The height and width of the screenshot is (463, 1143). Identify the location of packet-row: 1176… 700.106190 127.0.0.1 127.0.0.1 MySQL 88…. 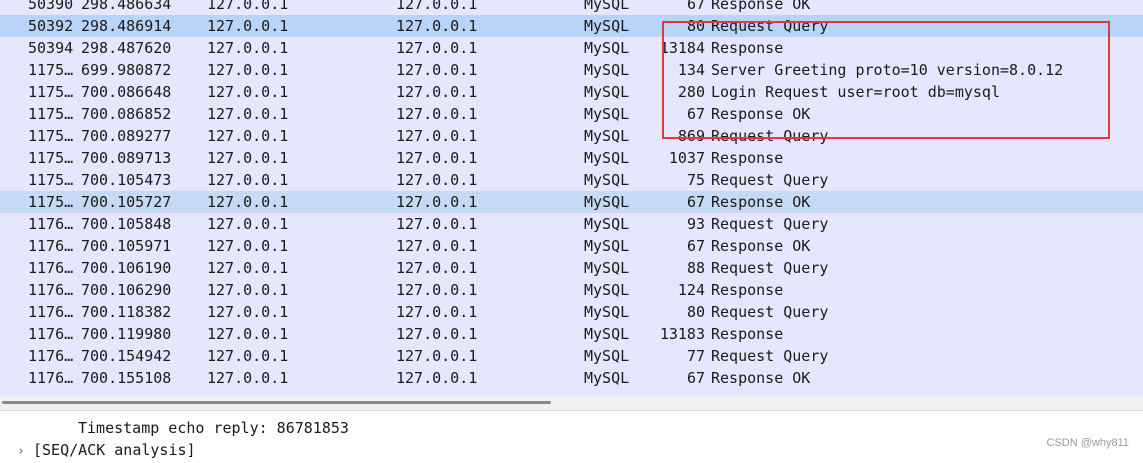
(571, 268).